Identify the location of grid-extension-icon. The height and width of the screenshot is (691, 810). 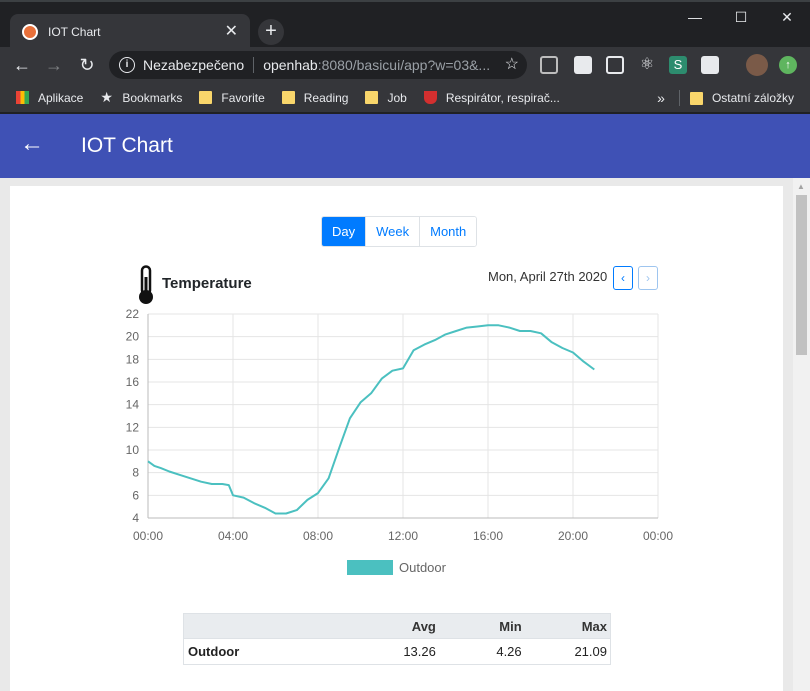
(549, 65).